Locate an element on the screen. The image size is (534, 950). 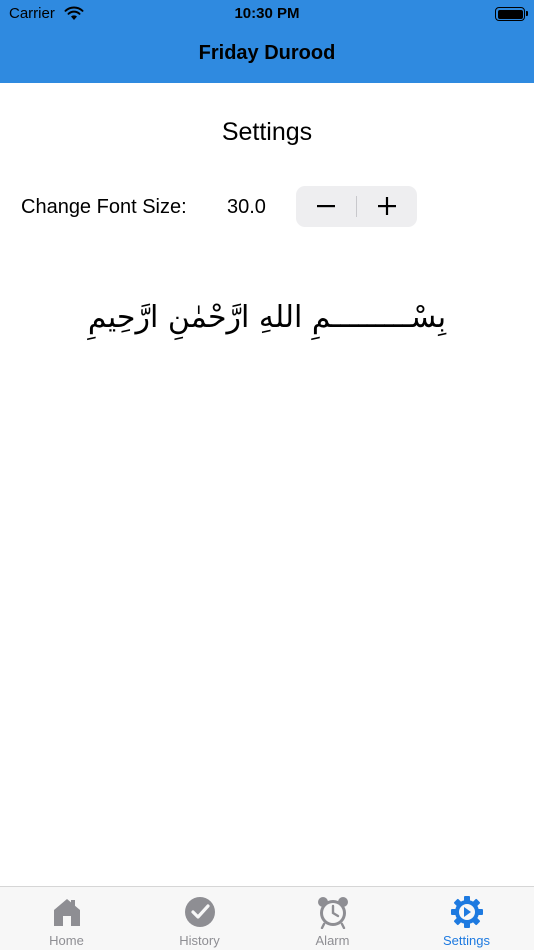
tab-home: Home is located at coordinates (66, 918).